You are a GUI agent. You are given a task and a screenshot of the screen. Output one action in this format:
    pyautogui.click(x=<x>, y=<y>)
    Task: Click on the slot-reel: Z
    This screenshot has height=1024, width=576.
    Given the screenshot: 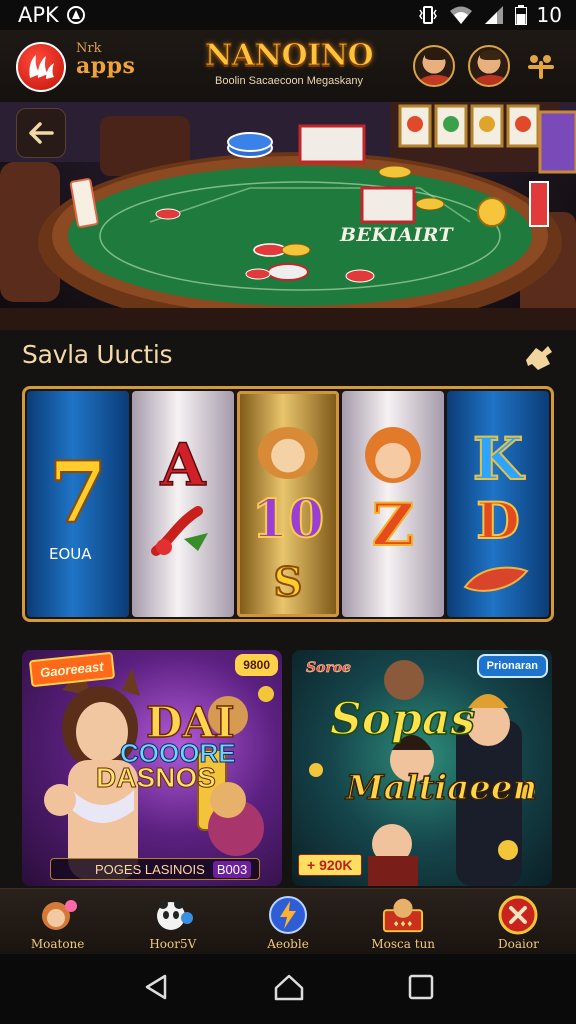 What is the action you would take?
    pyautogui.click(x=393, y=504)
    